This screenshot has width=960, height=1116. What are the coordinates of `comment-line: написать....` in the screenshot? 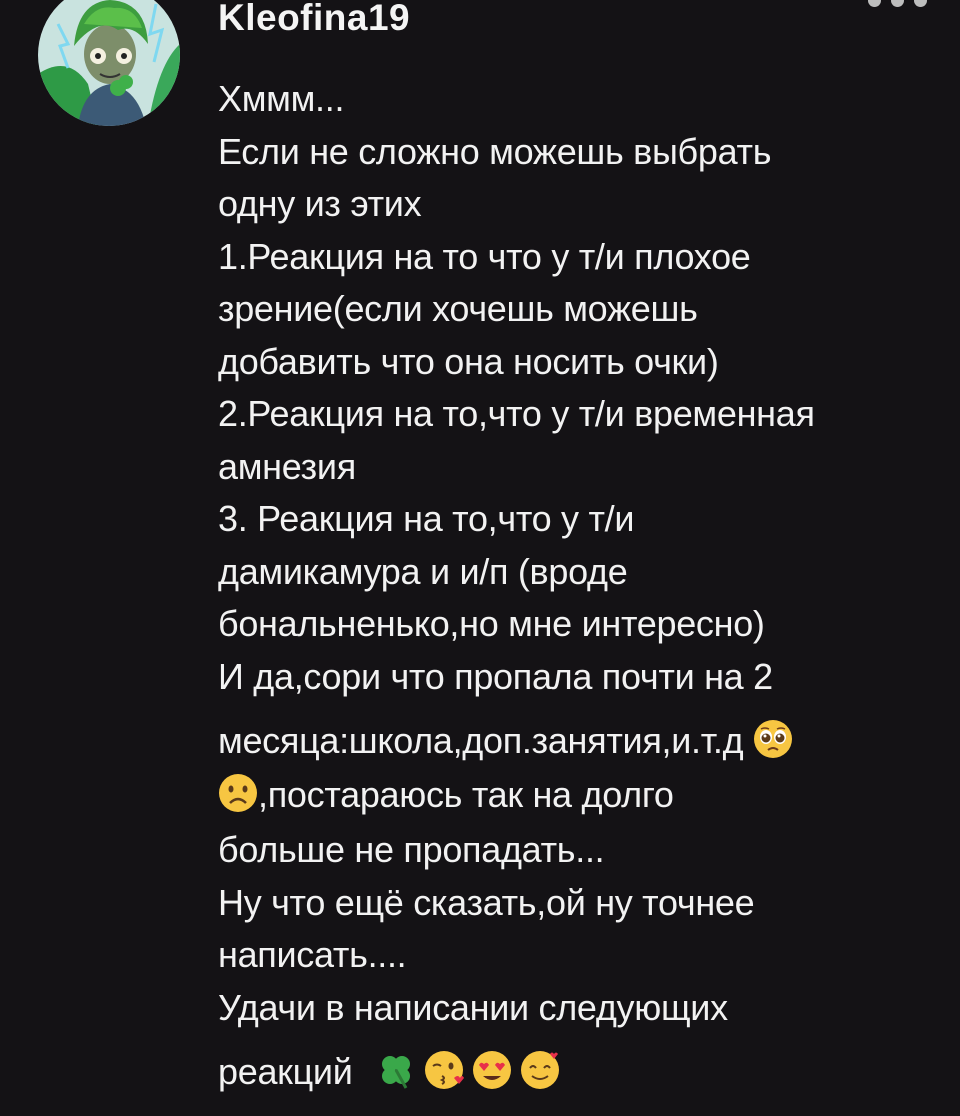 It's located at (312, 954).